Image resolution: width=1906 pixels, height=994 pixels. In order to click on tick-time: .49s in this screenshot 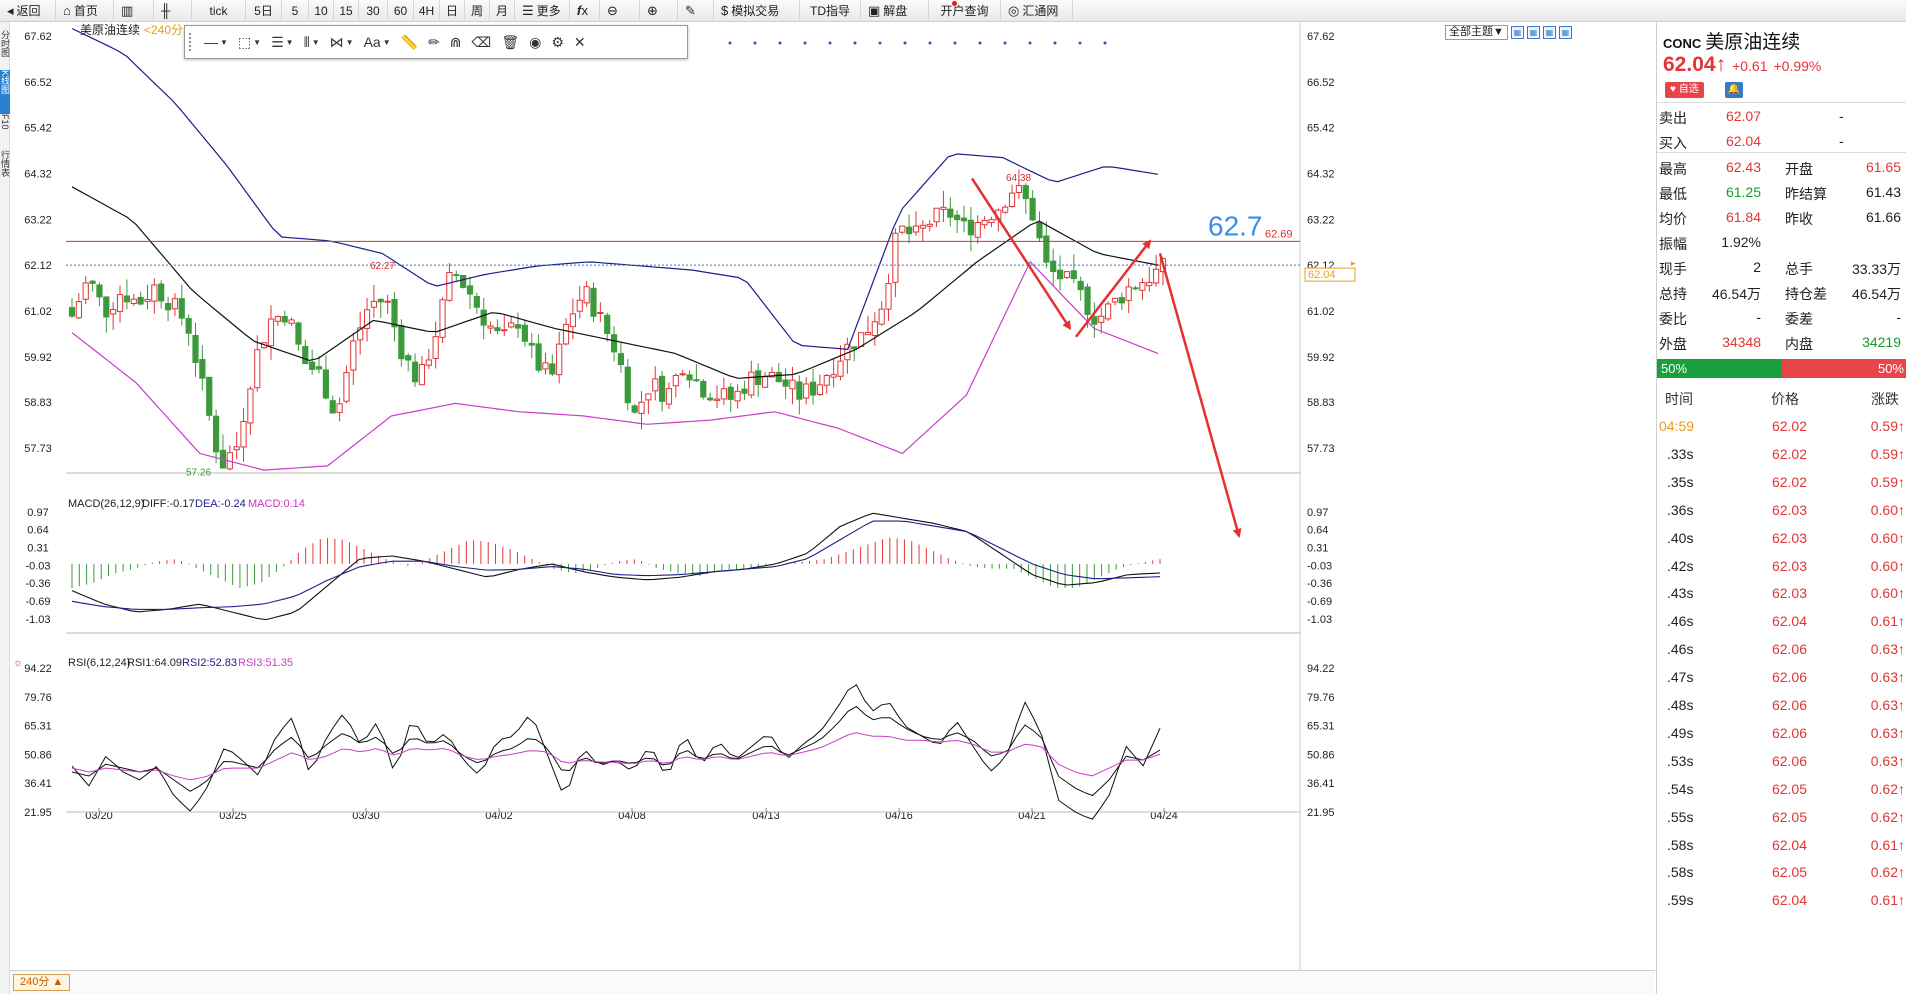, I will do `click(1680, 732)`.